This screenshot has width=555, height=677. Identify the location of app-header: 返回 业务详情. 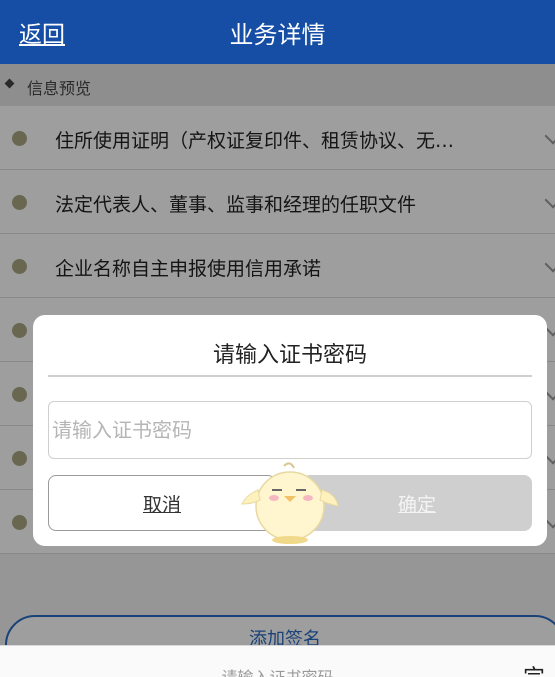
(277, 32).